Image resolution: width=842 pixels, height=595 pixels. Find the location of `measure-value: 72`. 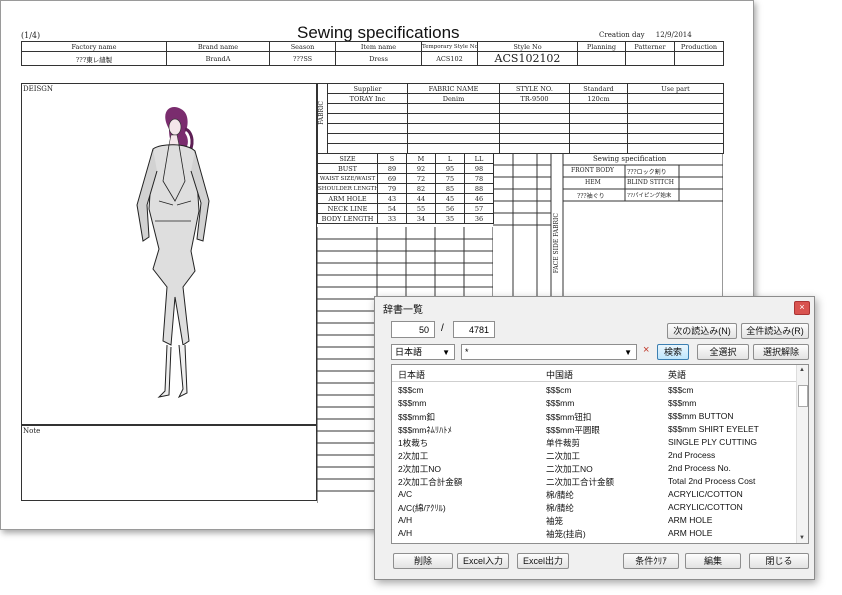

measure-value: 72 is located at coordinates (421, 178).